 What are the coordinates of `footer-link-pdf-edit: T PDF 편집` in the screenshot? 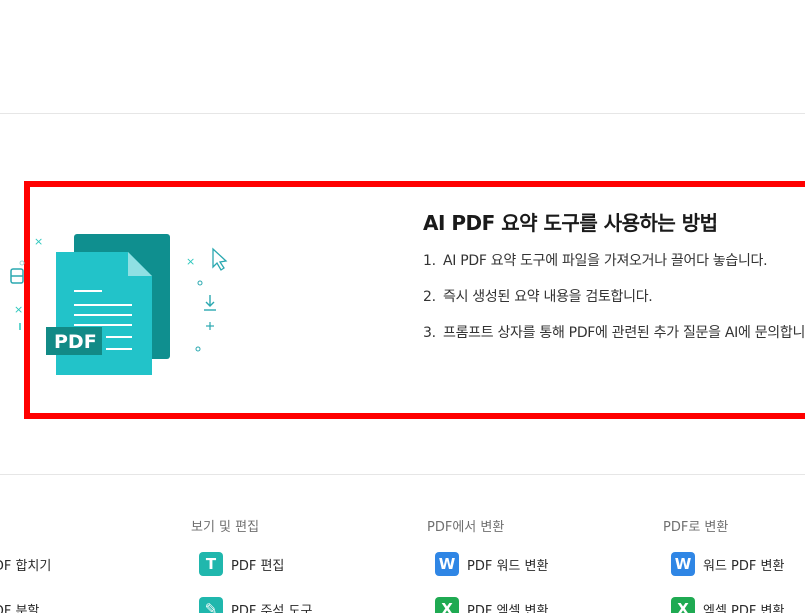 It's located at (241, 564).